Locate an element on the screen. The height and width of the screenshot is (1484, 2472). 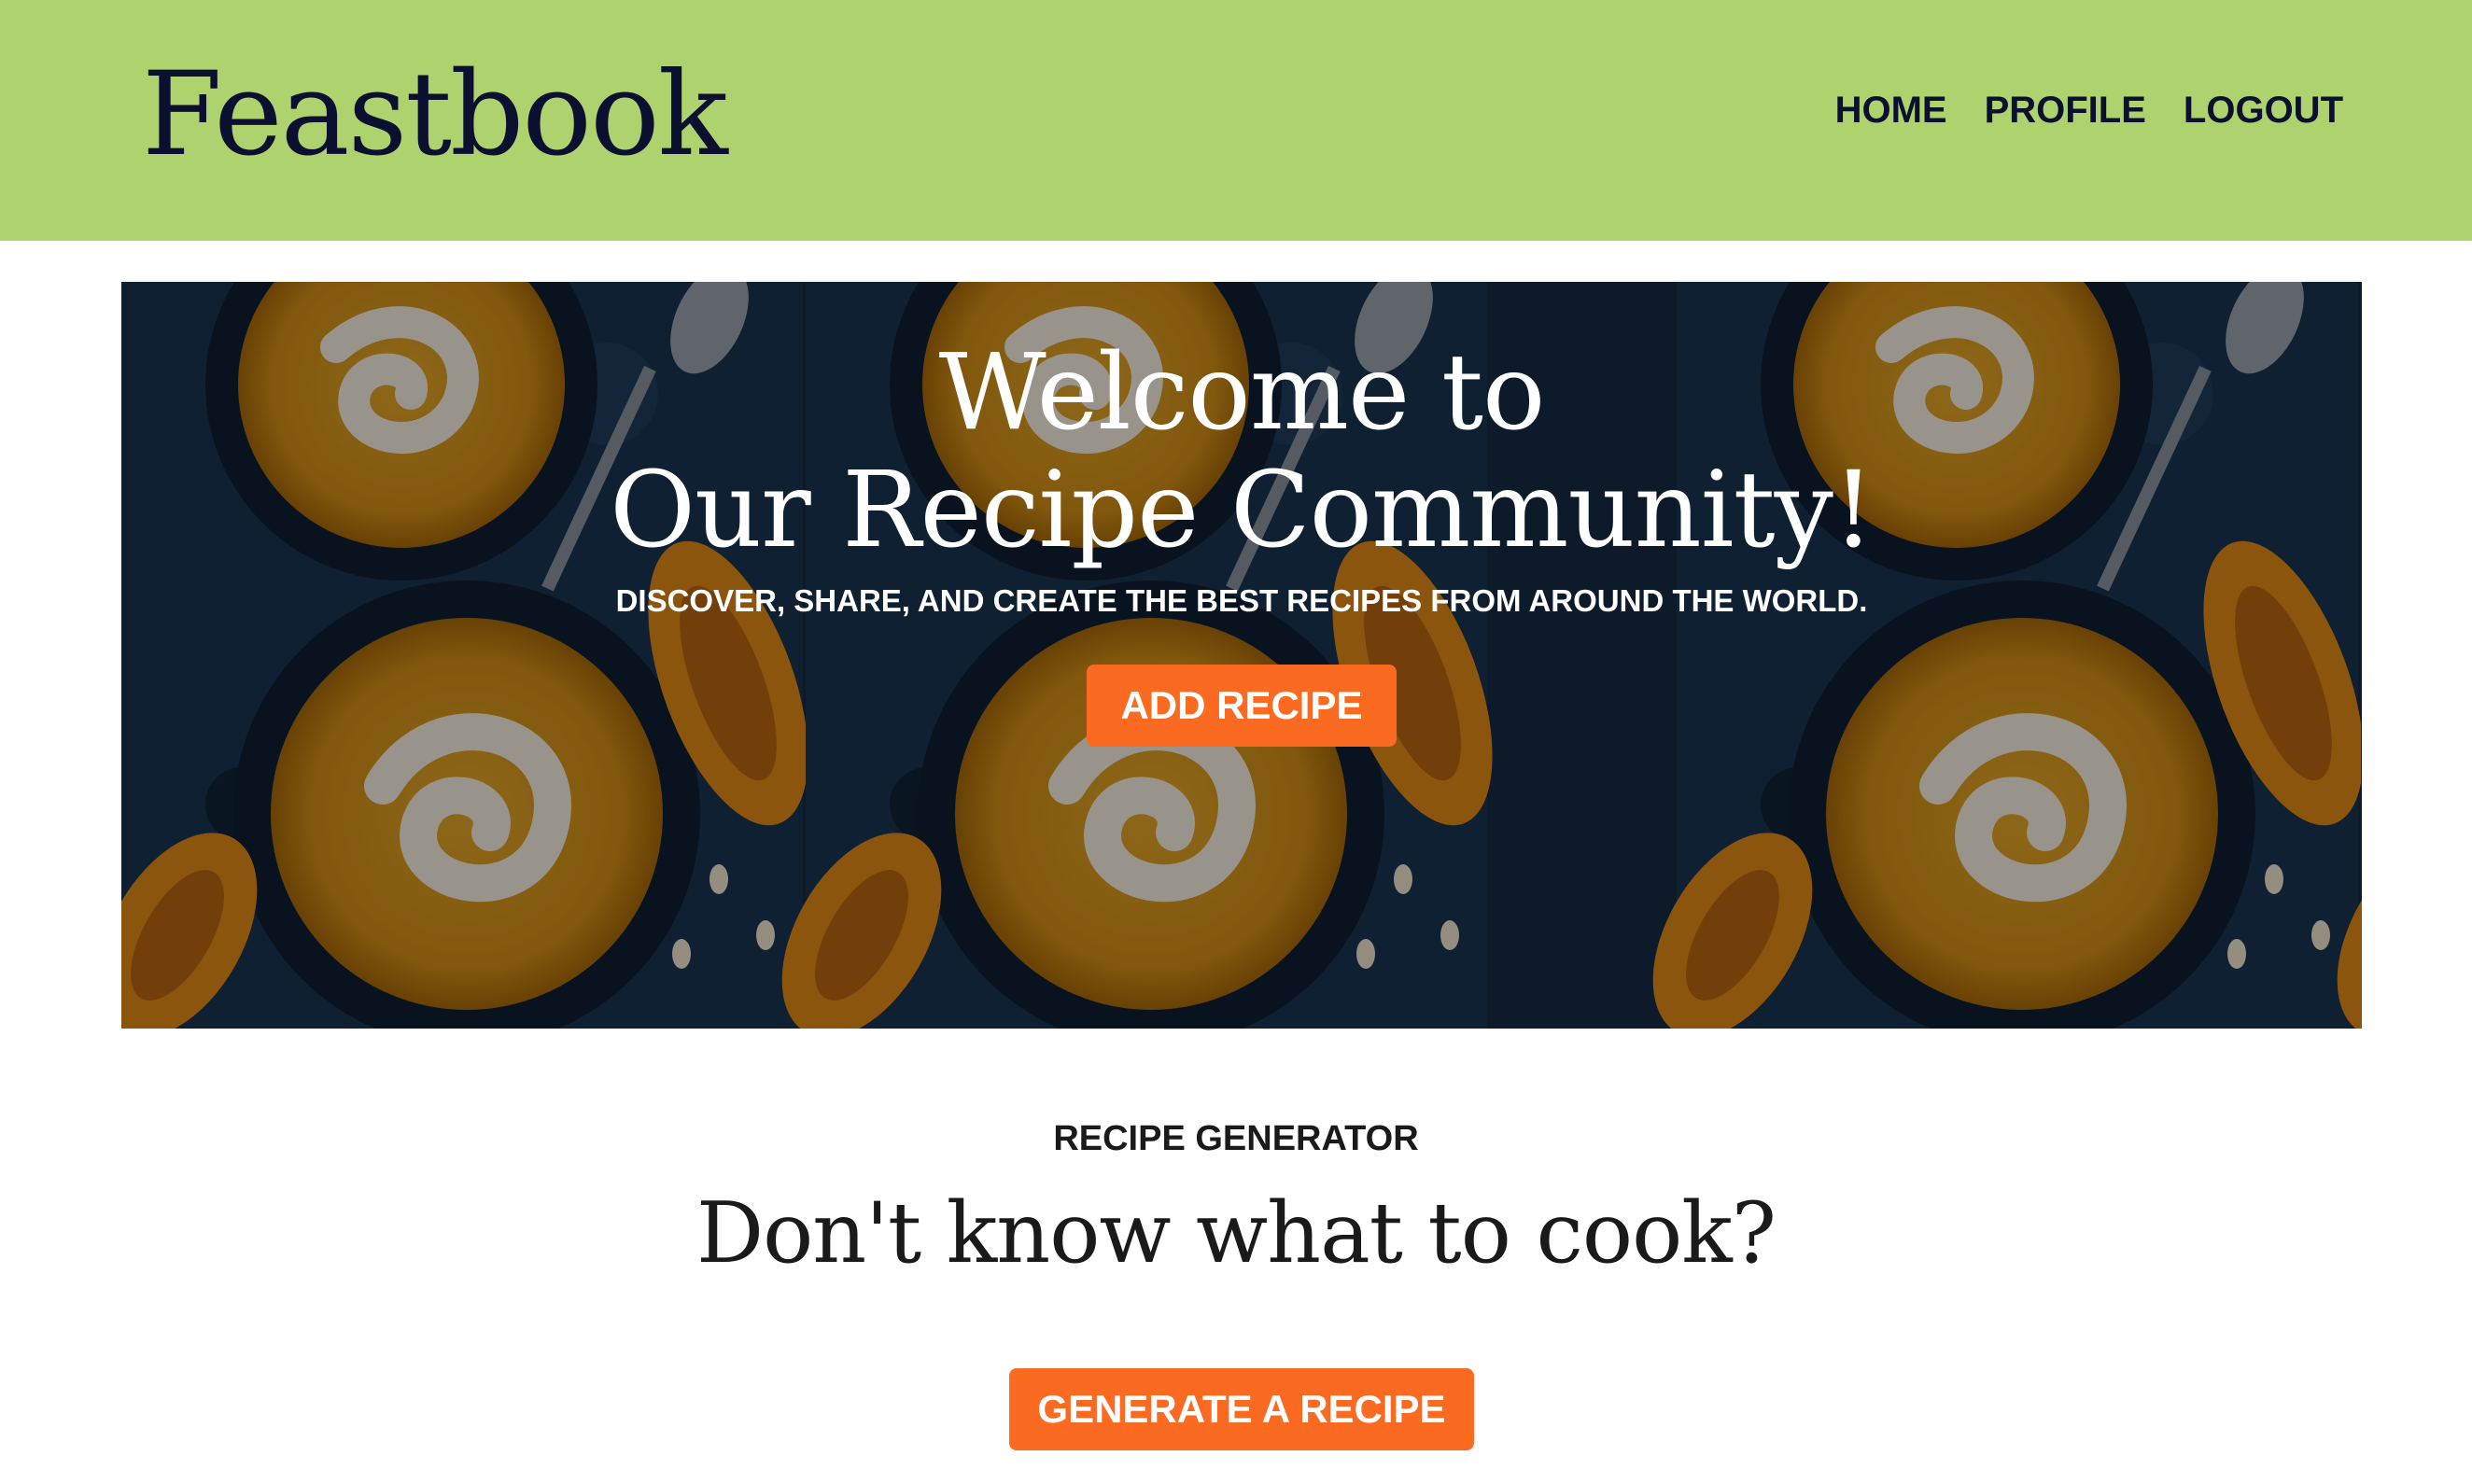
hero-title: Welcome to Our Recipe Community! is located at coordinates (1242, 451).